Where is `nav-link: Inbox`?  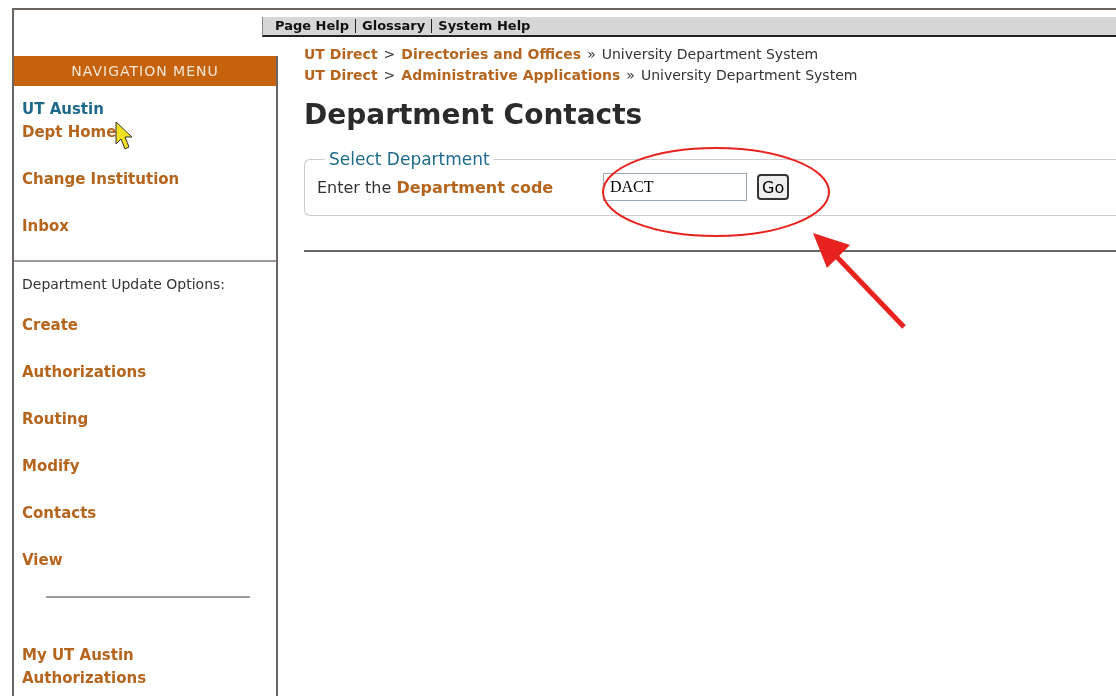 nav-link: Inbox is located at coordinates (107, 226).